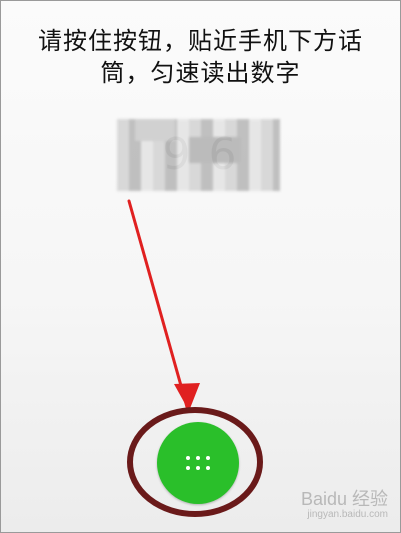 The image size is (401, 533). I want to click on red-arrow-line, so click(158, 304).